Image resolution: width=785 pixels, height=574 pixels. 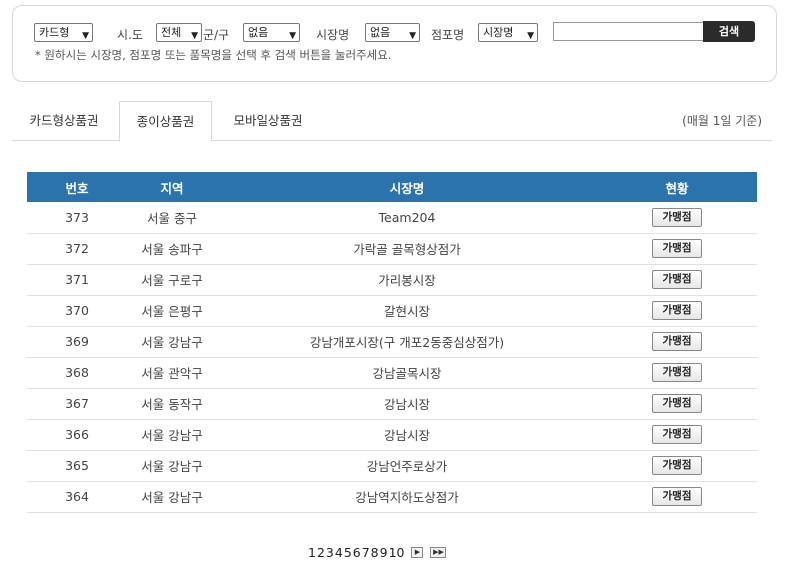 I want to click on page-link-9: 9, so click(x=384, y=552).